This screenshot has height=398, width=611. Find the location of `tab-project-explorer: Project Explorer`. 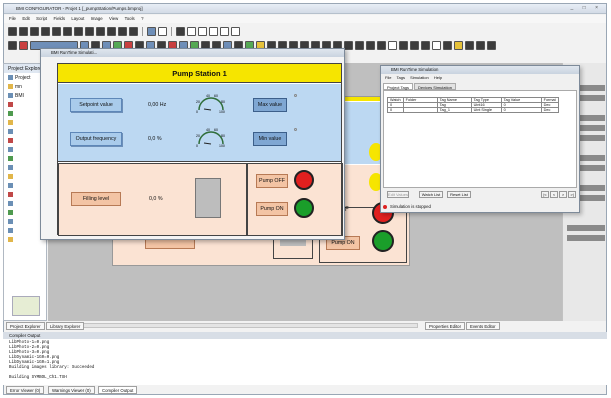

tab-project-explorer: Project Explorer is located at coordinates (25, 326).